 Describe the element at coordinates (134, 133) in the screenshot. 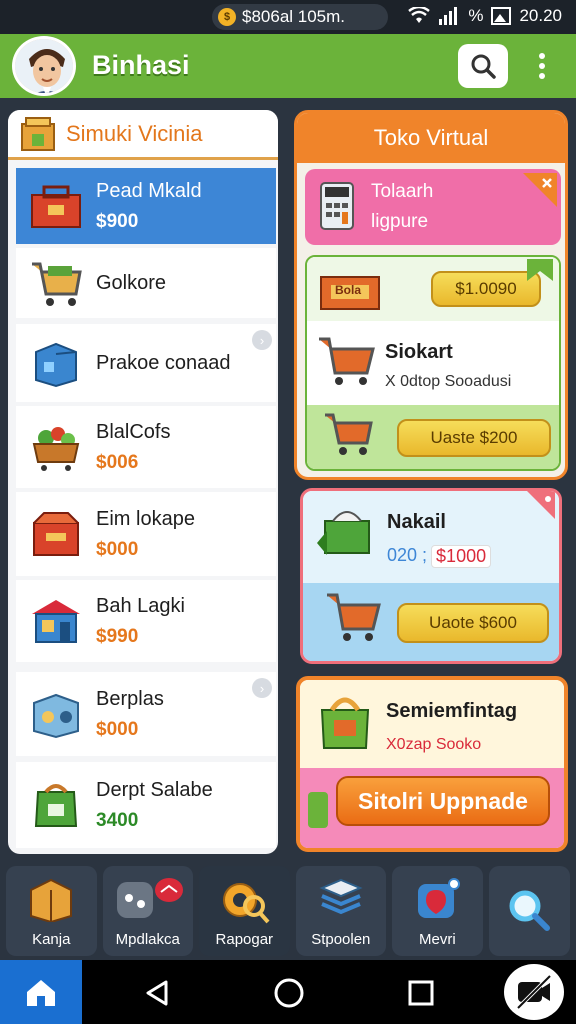

I see `left-panel-title: Simuki Vicinia` at that location.